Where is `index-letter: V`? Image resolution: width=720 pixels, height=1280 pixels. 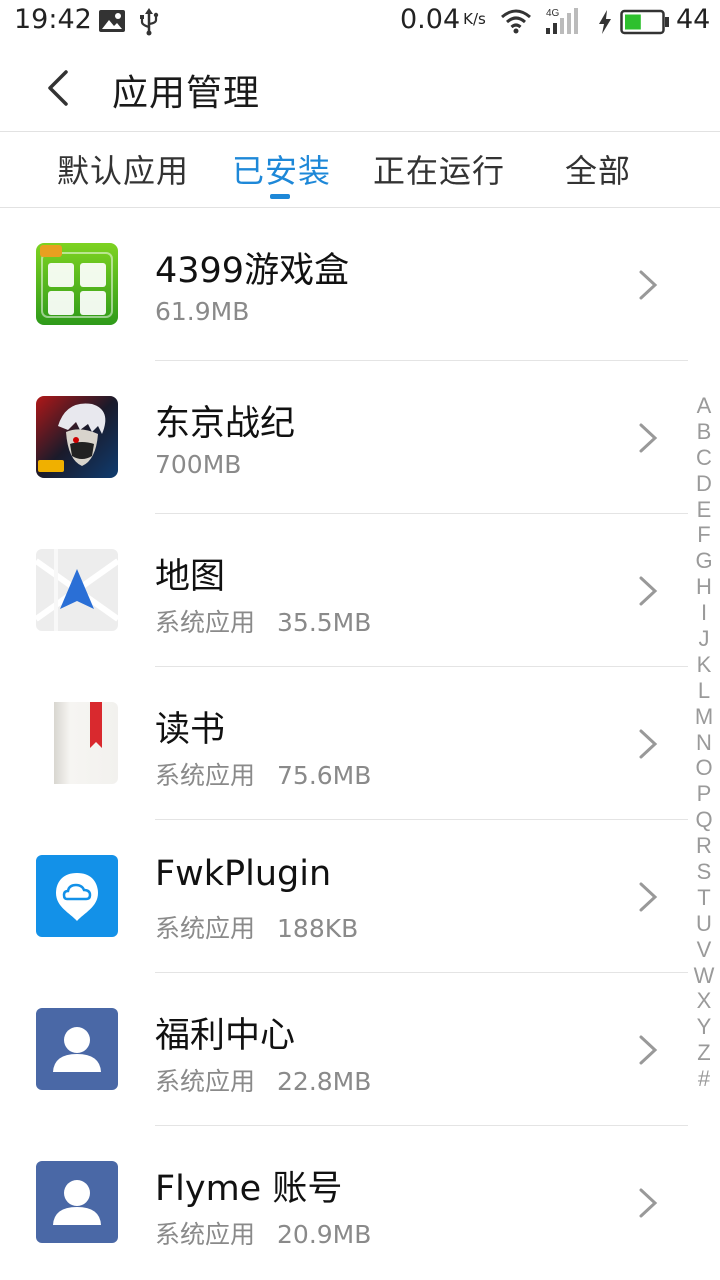 index-letter: V is located at coordinates (704, 950).